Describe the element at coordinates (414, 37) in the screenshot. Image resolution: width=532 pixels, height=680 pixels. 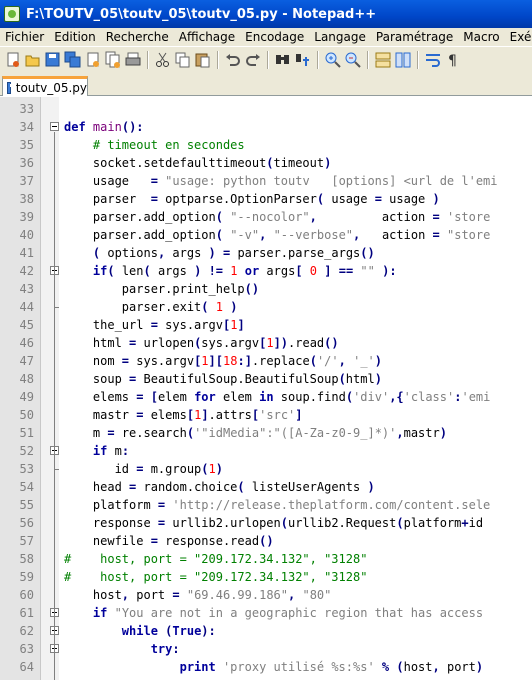
I see `menu-parametrage: Paramétrage` at that location.